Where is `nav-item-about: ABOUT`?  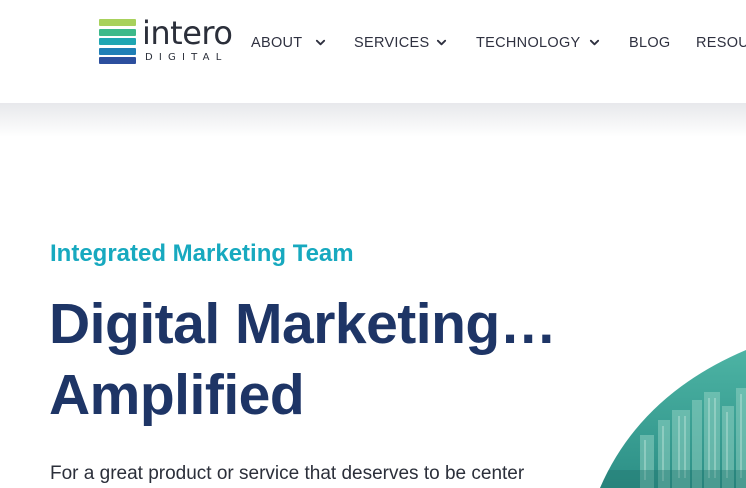 nav-item-about: ABOUT is located at coordinates (288, 43).